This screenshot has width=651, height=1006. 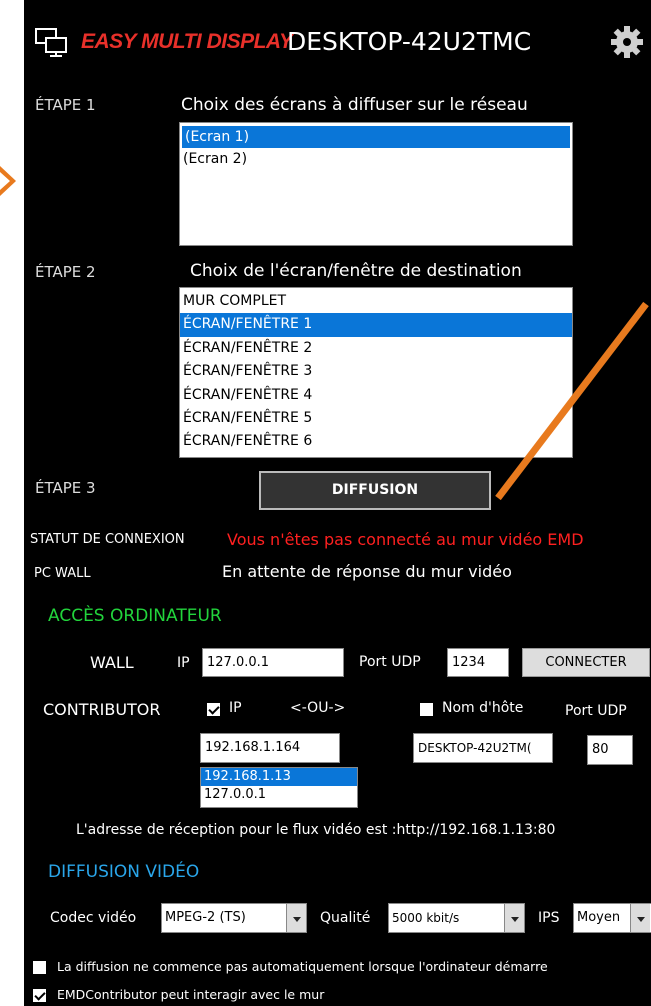 What do you see at coordinates (318, 708) in the screenshot?
I see `or-label: <-OU->` at bounding box center [318, 708].